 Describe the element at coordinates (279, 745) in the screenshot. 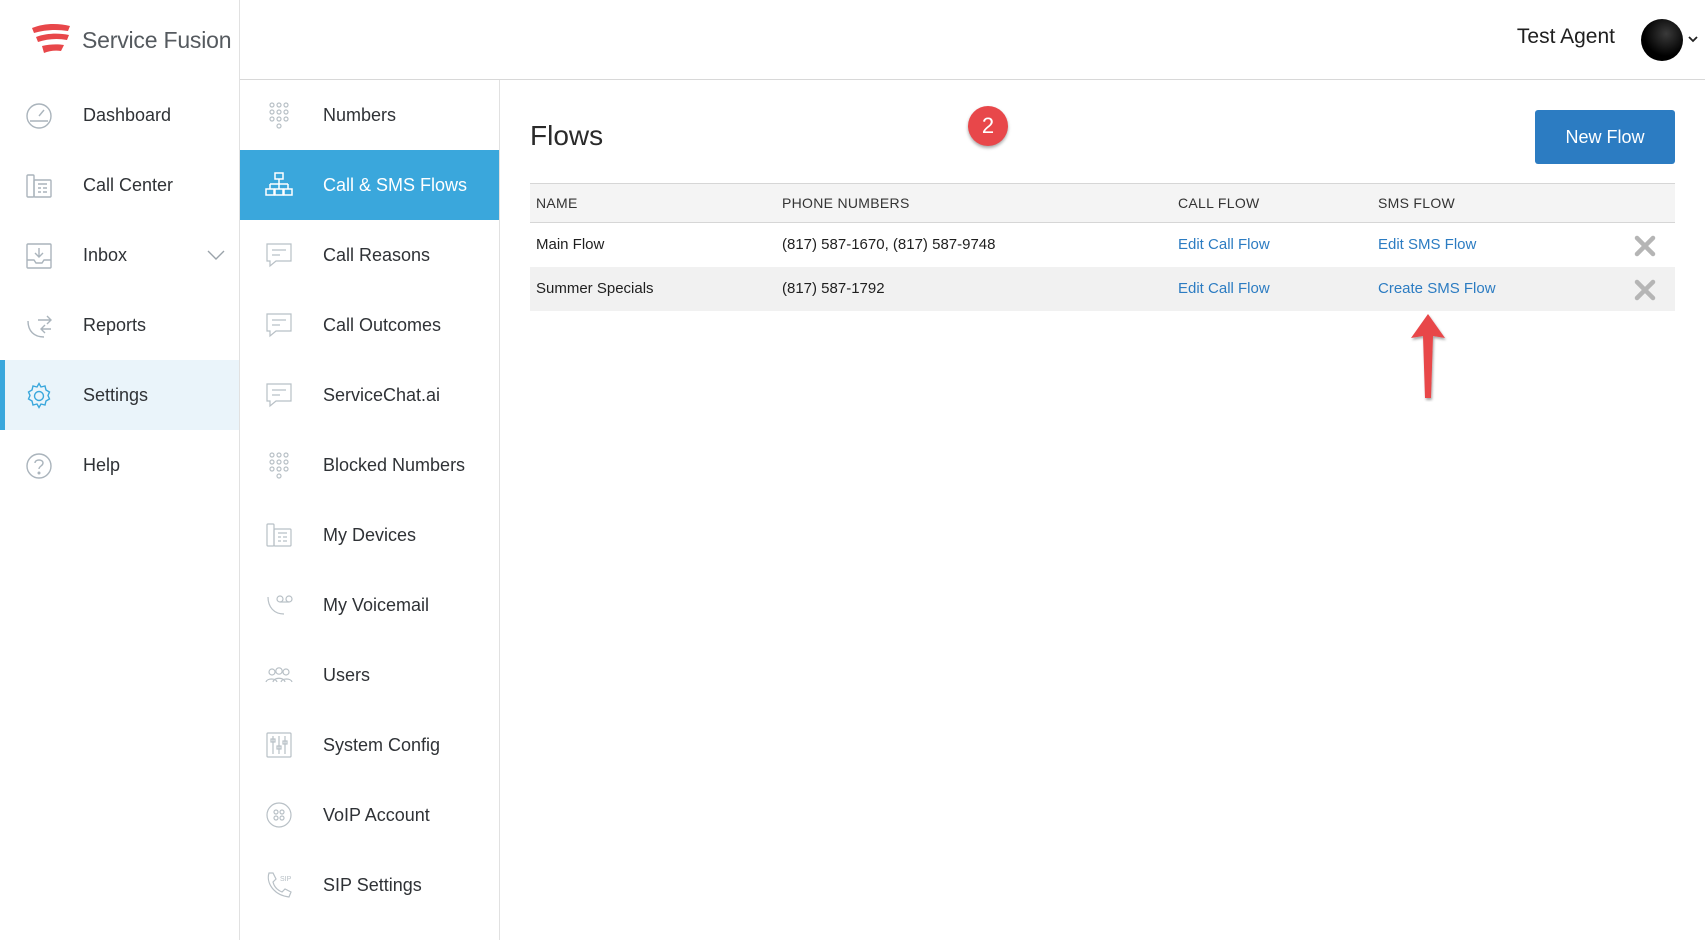

I see `sliders-icon` at that location.